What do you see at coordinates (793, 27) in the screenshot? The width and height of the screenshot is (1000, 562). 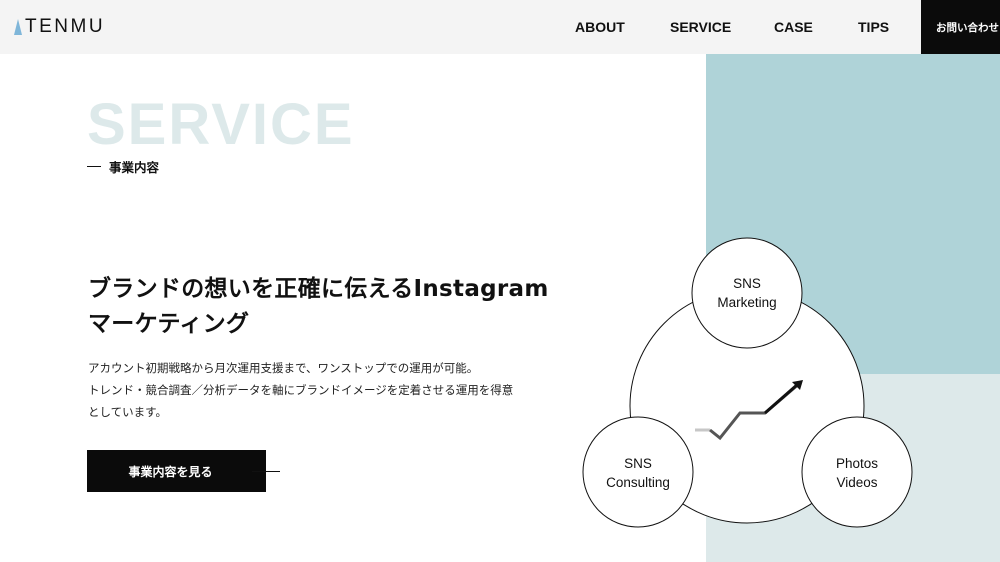 I see `nav-case: CASE` at bounding box center [793, 27].